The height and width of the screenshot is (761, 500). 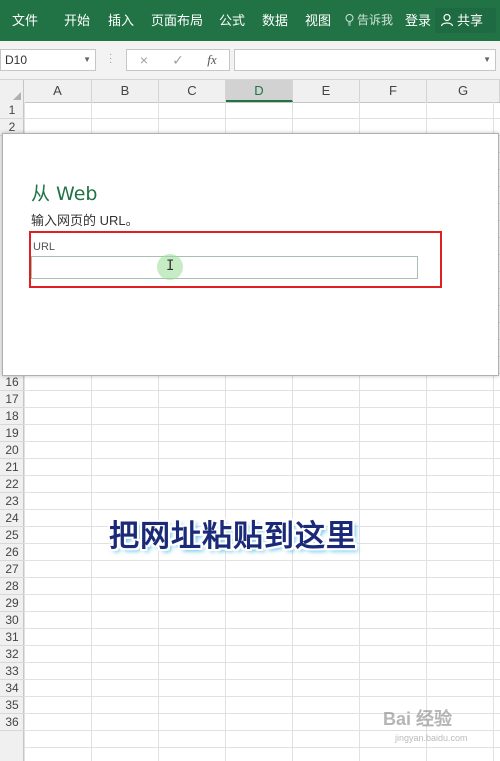 What do you see at coordinates (326, 91) in the screenshot?
I see `column-header-e: E` at bounding box center [326, 91].